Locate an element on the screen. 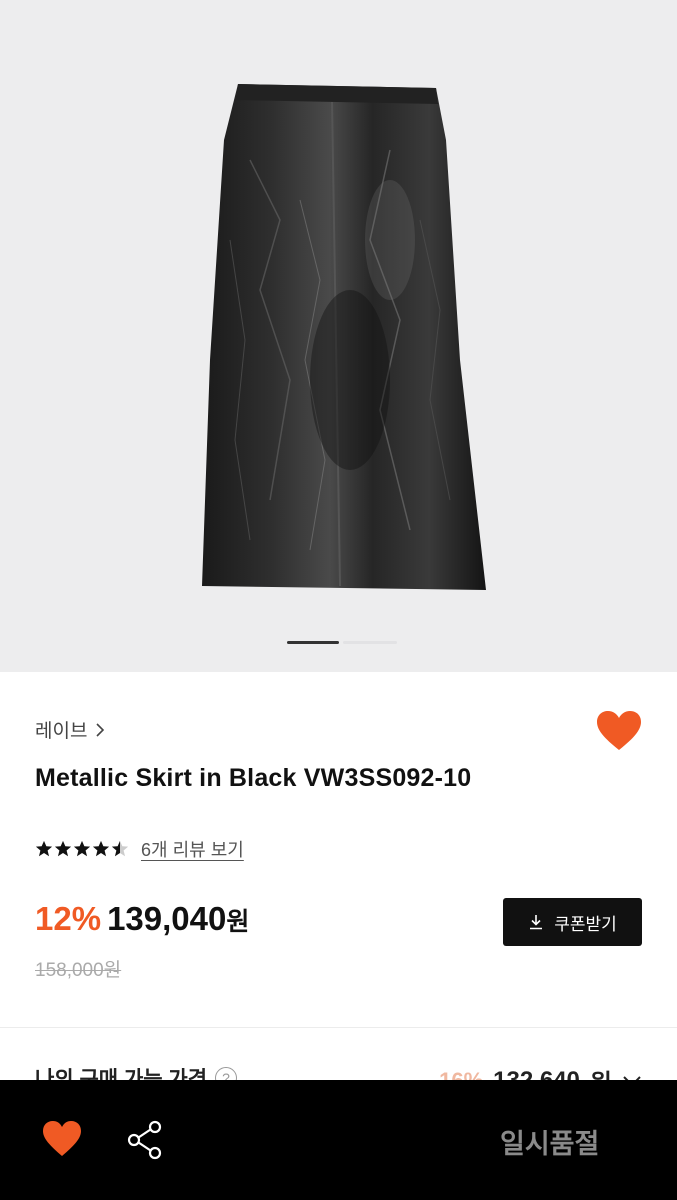  brand-link: 레이브 is located at coordinates (70, 729).